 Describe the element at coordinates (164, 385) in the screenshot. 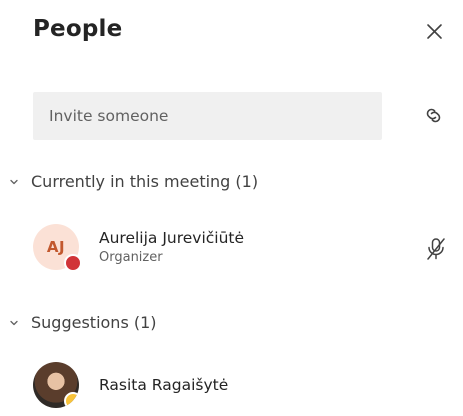

I see `suggestion-name: Rasita Ragaišytė` at that location.